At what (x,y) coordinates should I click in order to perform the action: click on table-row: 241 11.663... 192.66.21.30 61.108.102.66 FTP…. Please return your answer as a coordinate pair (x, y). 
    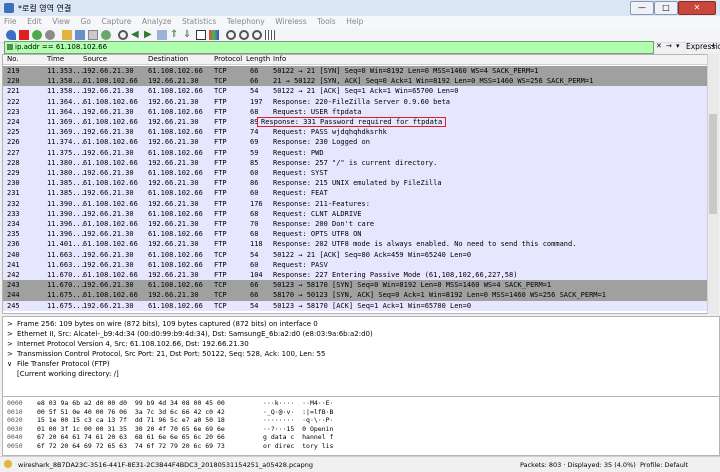
    Looking at the image, I should click on (355, 264).